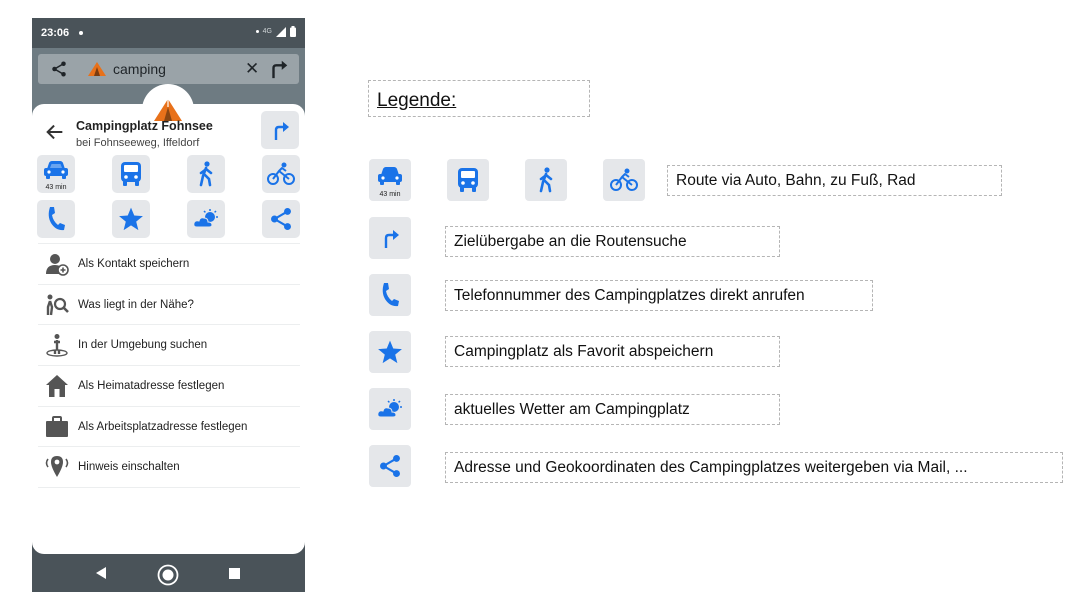 This screenshot has height=610, width=1077. What do you see at coordinates (267, 31) in the screenshot?
I see `network-label: 4G` at bounding box center [267, 31].